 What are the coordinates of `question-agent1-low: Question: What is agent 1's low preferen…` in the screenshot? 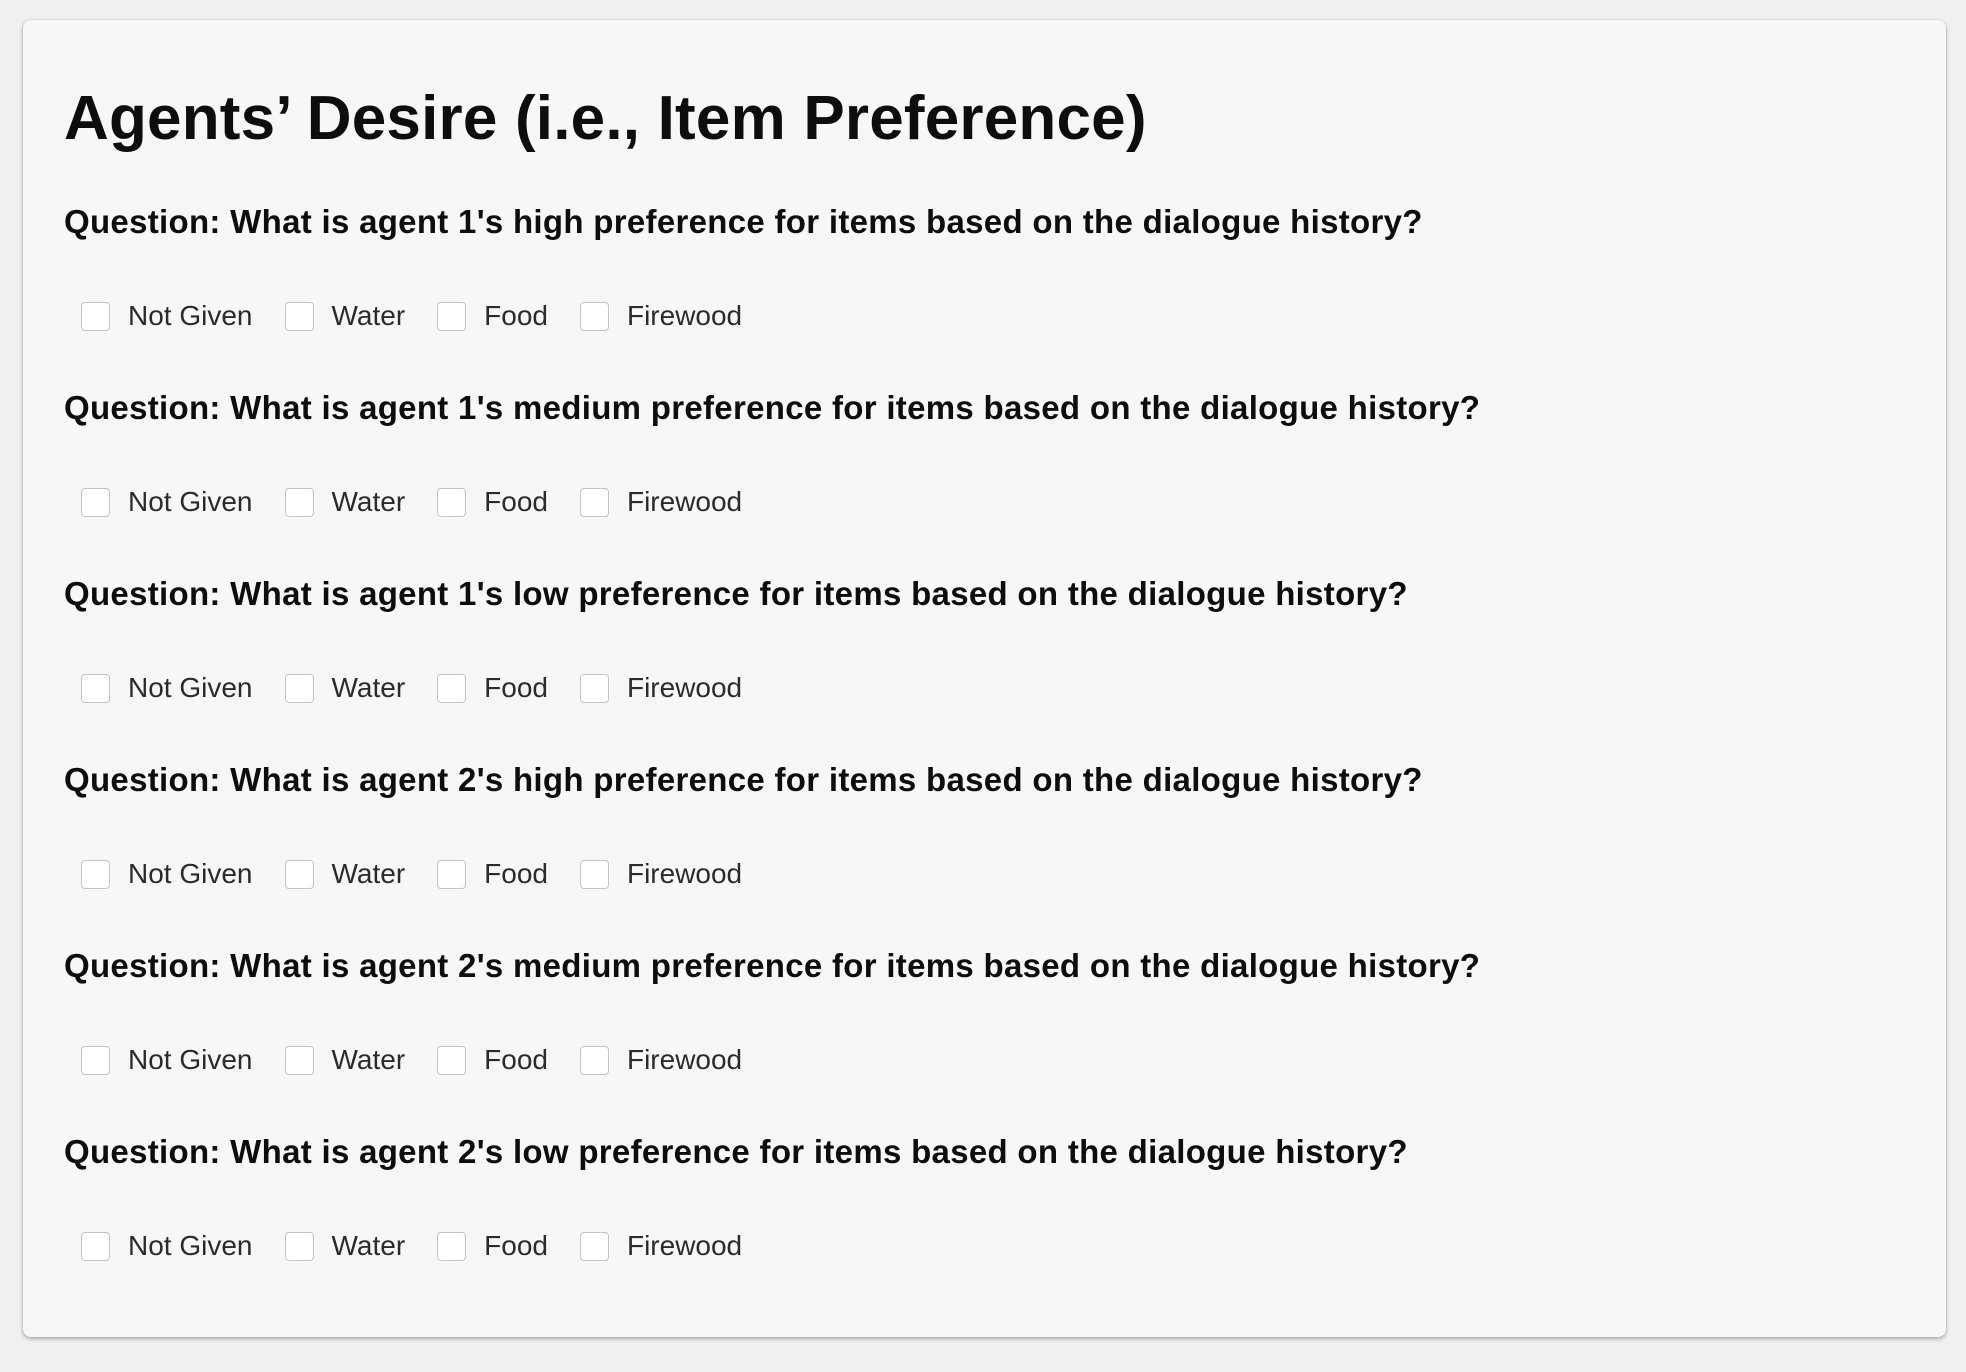 It's located at (984, 641).